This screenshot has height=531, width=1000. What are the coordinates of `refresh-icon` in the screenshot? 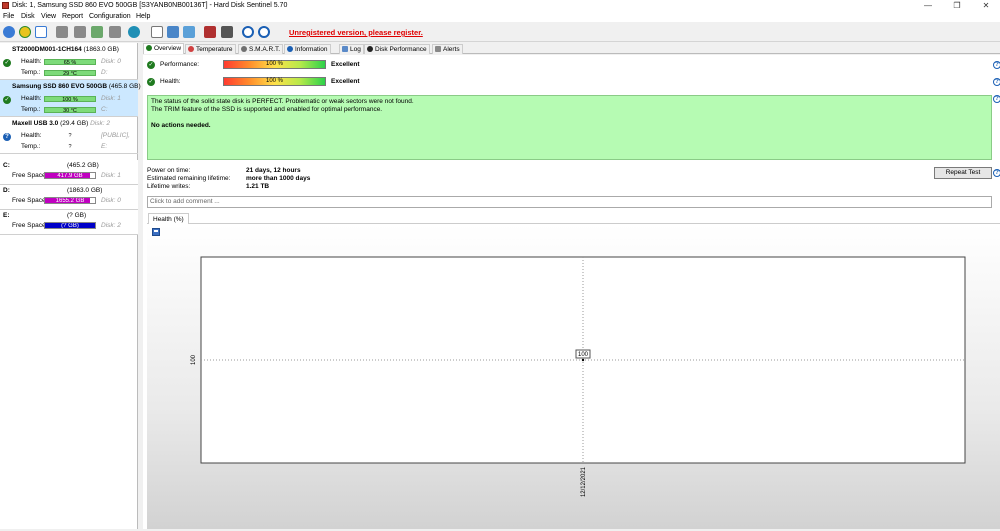 It's located at (9, 32).